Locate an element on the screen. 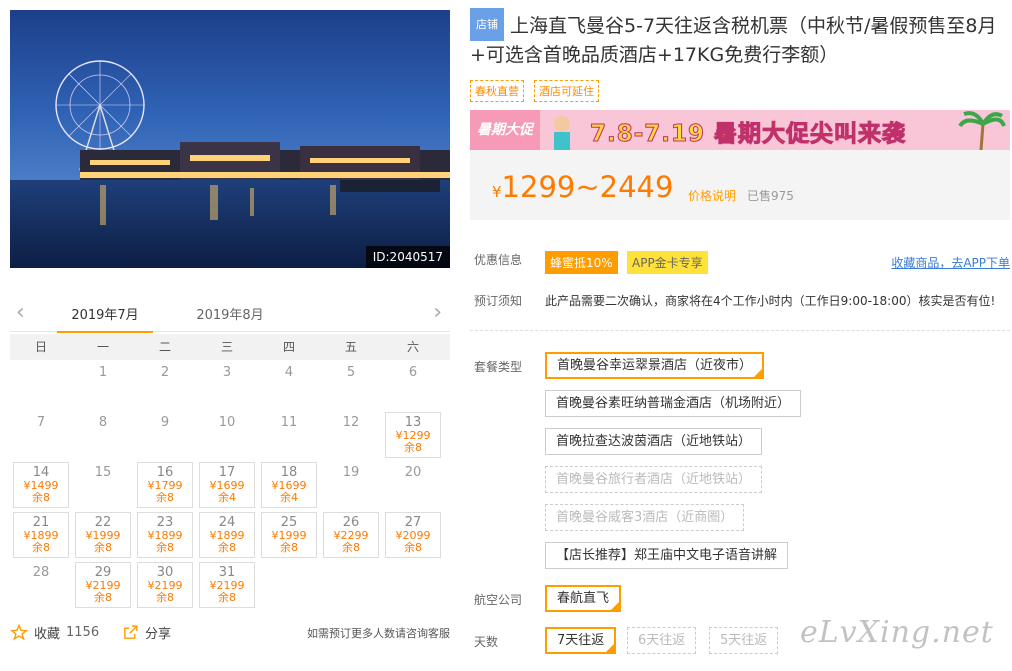 This screenshot has width=1012, height=671. price-explanation-link: 价格说明 is located at coordinates (712, 195).